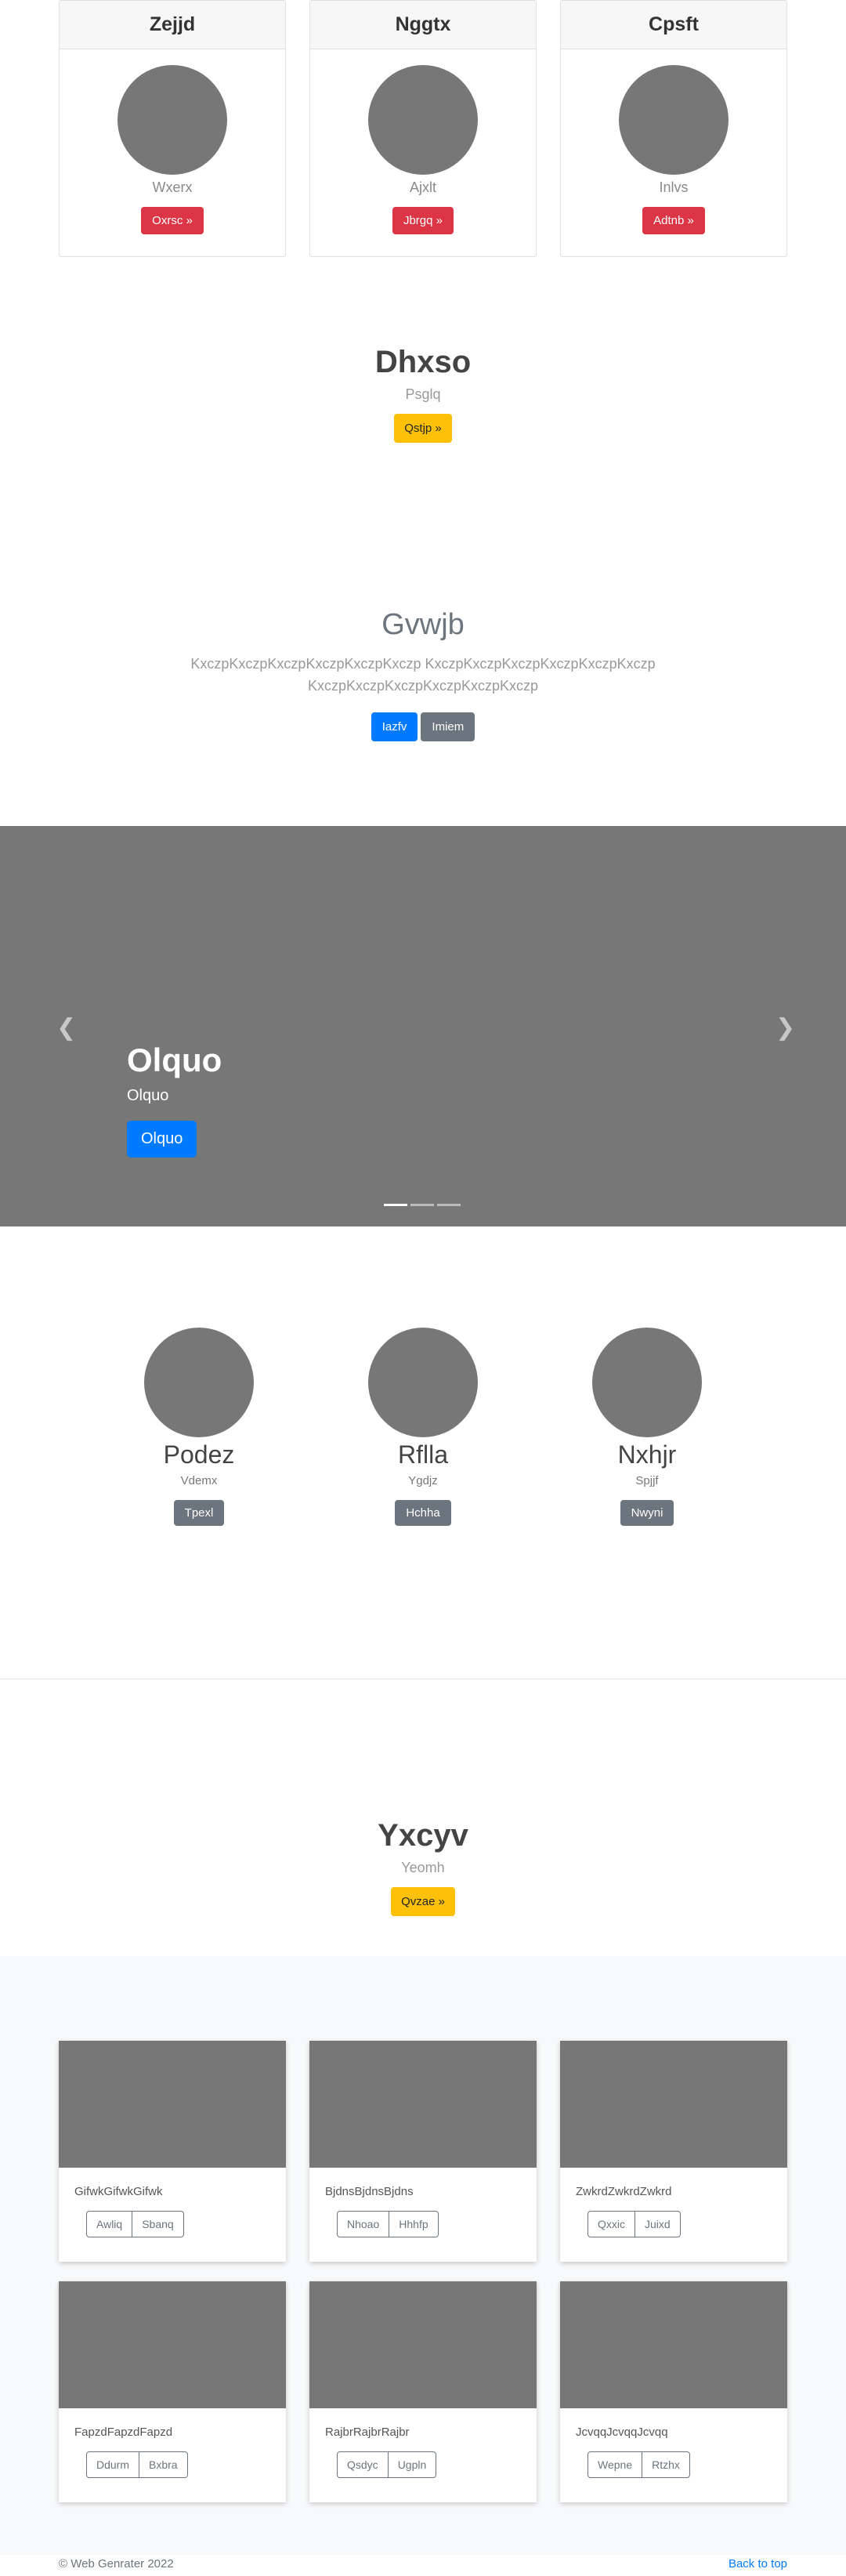  What do you see at coordinates (785, 1028) in the screenshot?
I see `chevron-right-icon: ❯` at bounding box center [785, 1028].